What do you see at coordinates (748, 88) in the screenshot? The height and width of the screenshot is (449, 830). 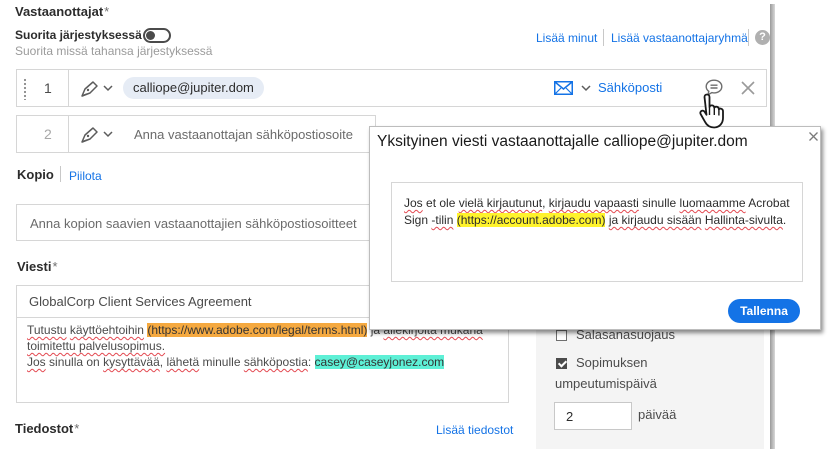 I see `remove-recipient-icon` at bounding box center [748, 88].